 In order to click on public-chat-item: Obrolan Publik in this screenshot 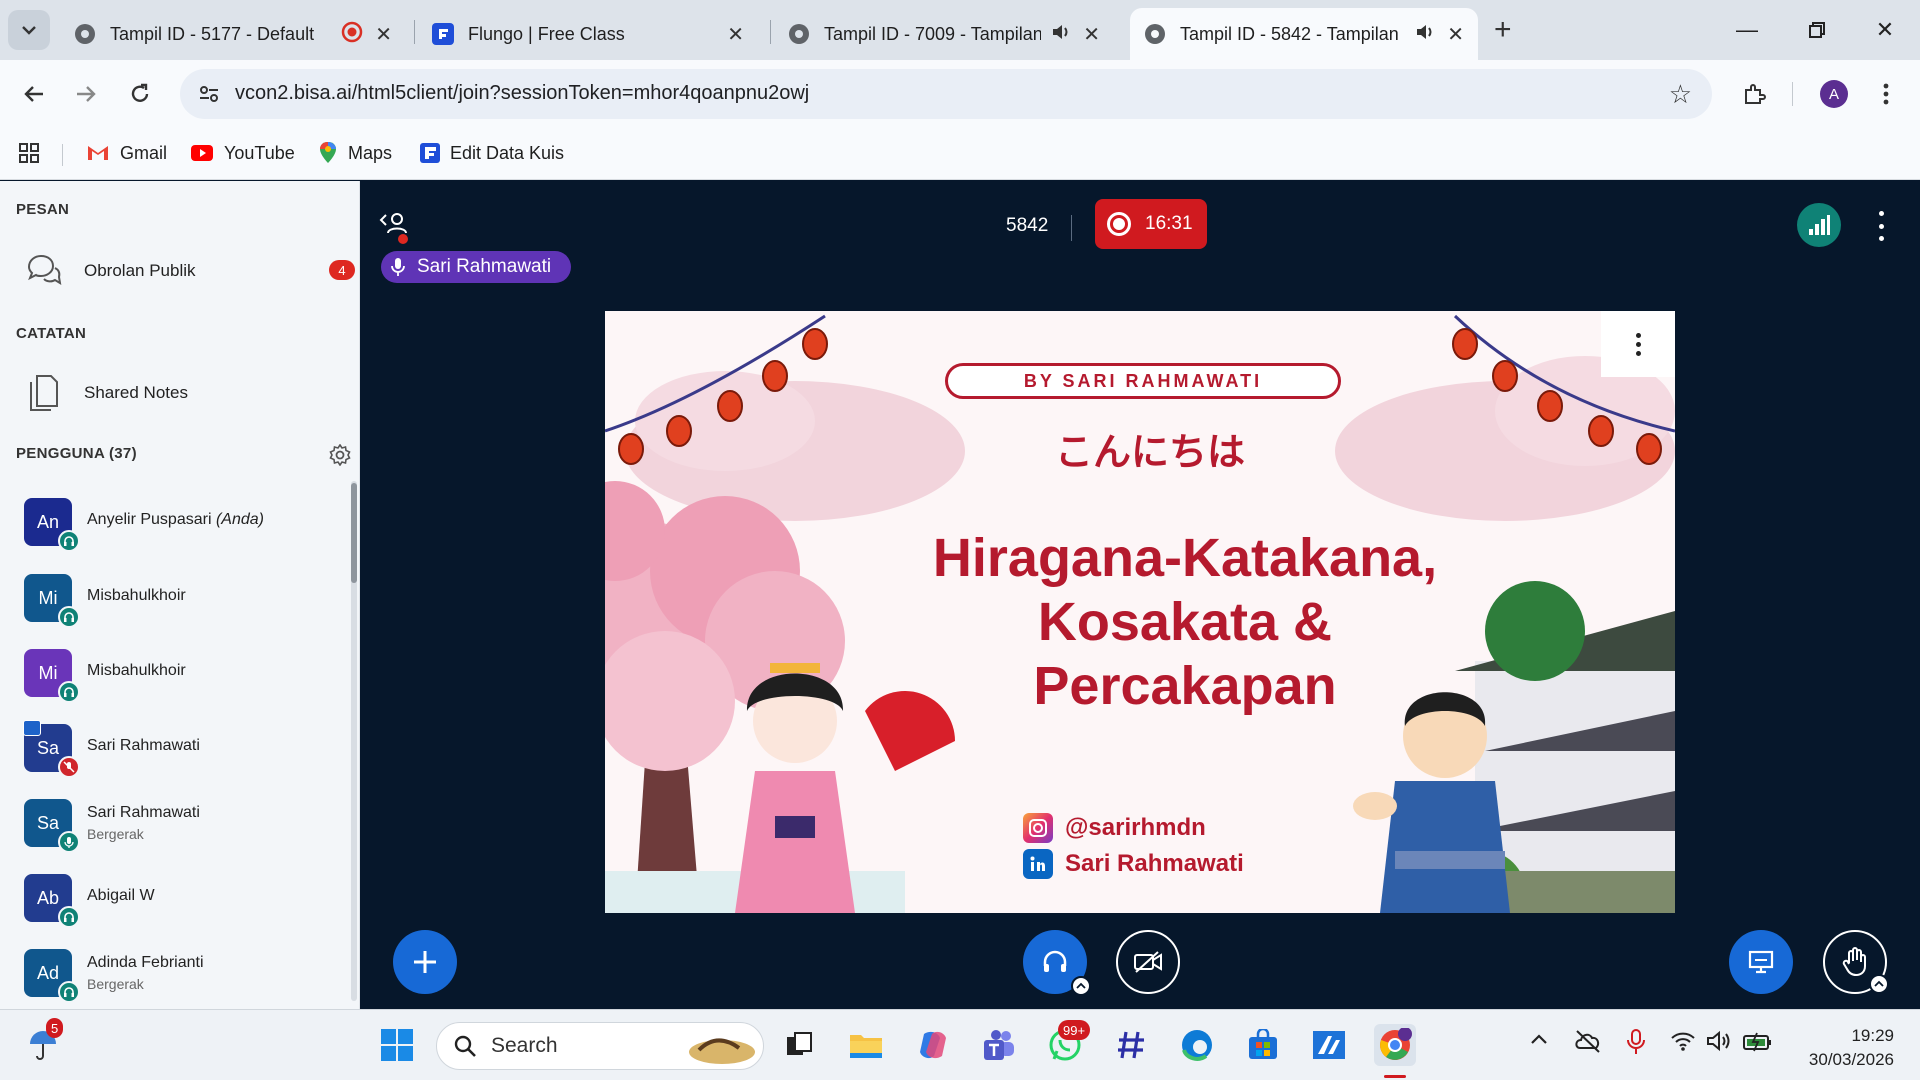, I will do `click(110, 271)`.